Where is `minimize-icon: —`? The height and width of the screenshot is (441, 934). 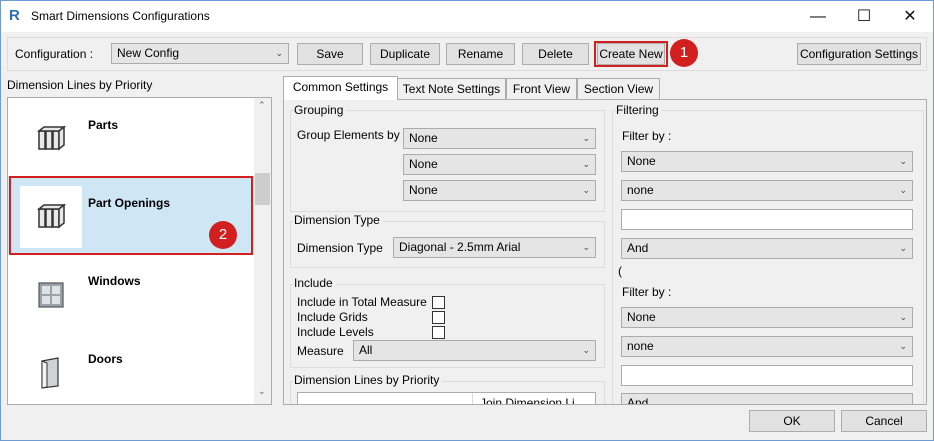
minimize-icon: — is located at coordinates (818, 16).